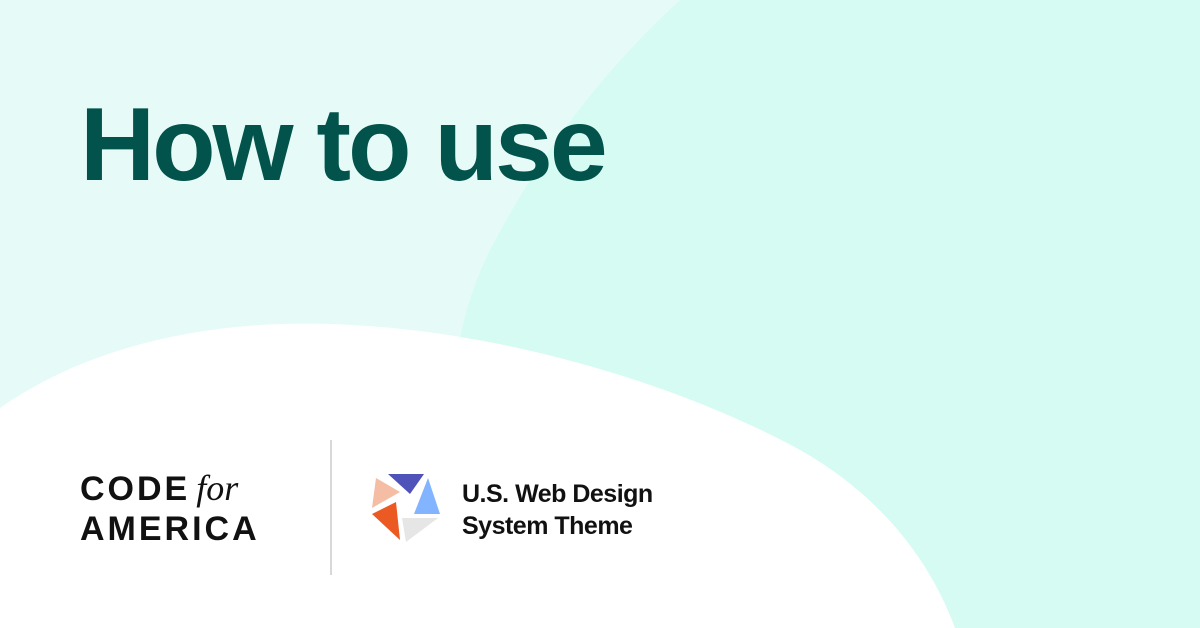 This screenshot has height=628, width=1200. I want to click on logo-word-for: for, so click(217, 488).